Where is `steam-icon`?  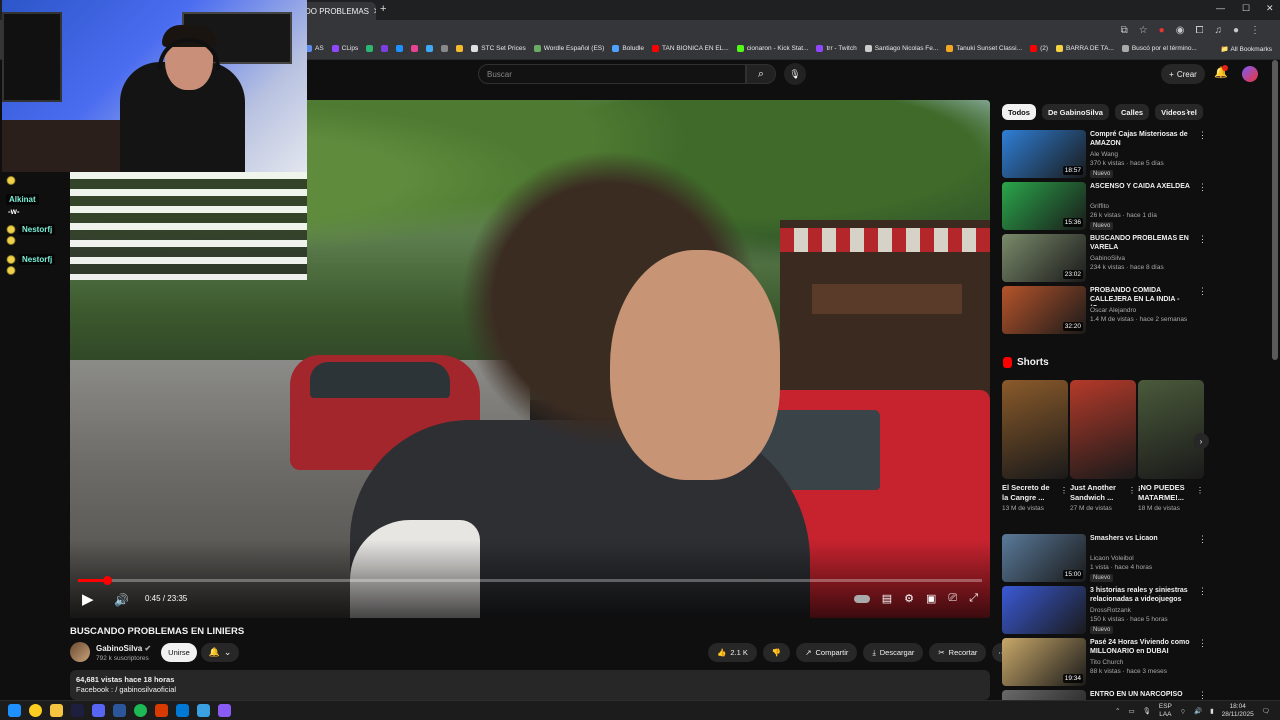 steam-icon is located at coordinates (77, 710).